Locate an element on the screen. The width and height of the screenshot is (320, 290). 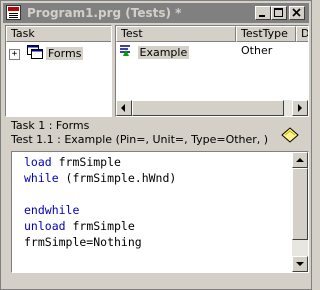
test-column-header: Test is located at coordinates (176, 34).